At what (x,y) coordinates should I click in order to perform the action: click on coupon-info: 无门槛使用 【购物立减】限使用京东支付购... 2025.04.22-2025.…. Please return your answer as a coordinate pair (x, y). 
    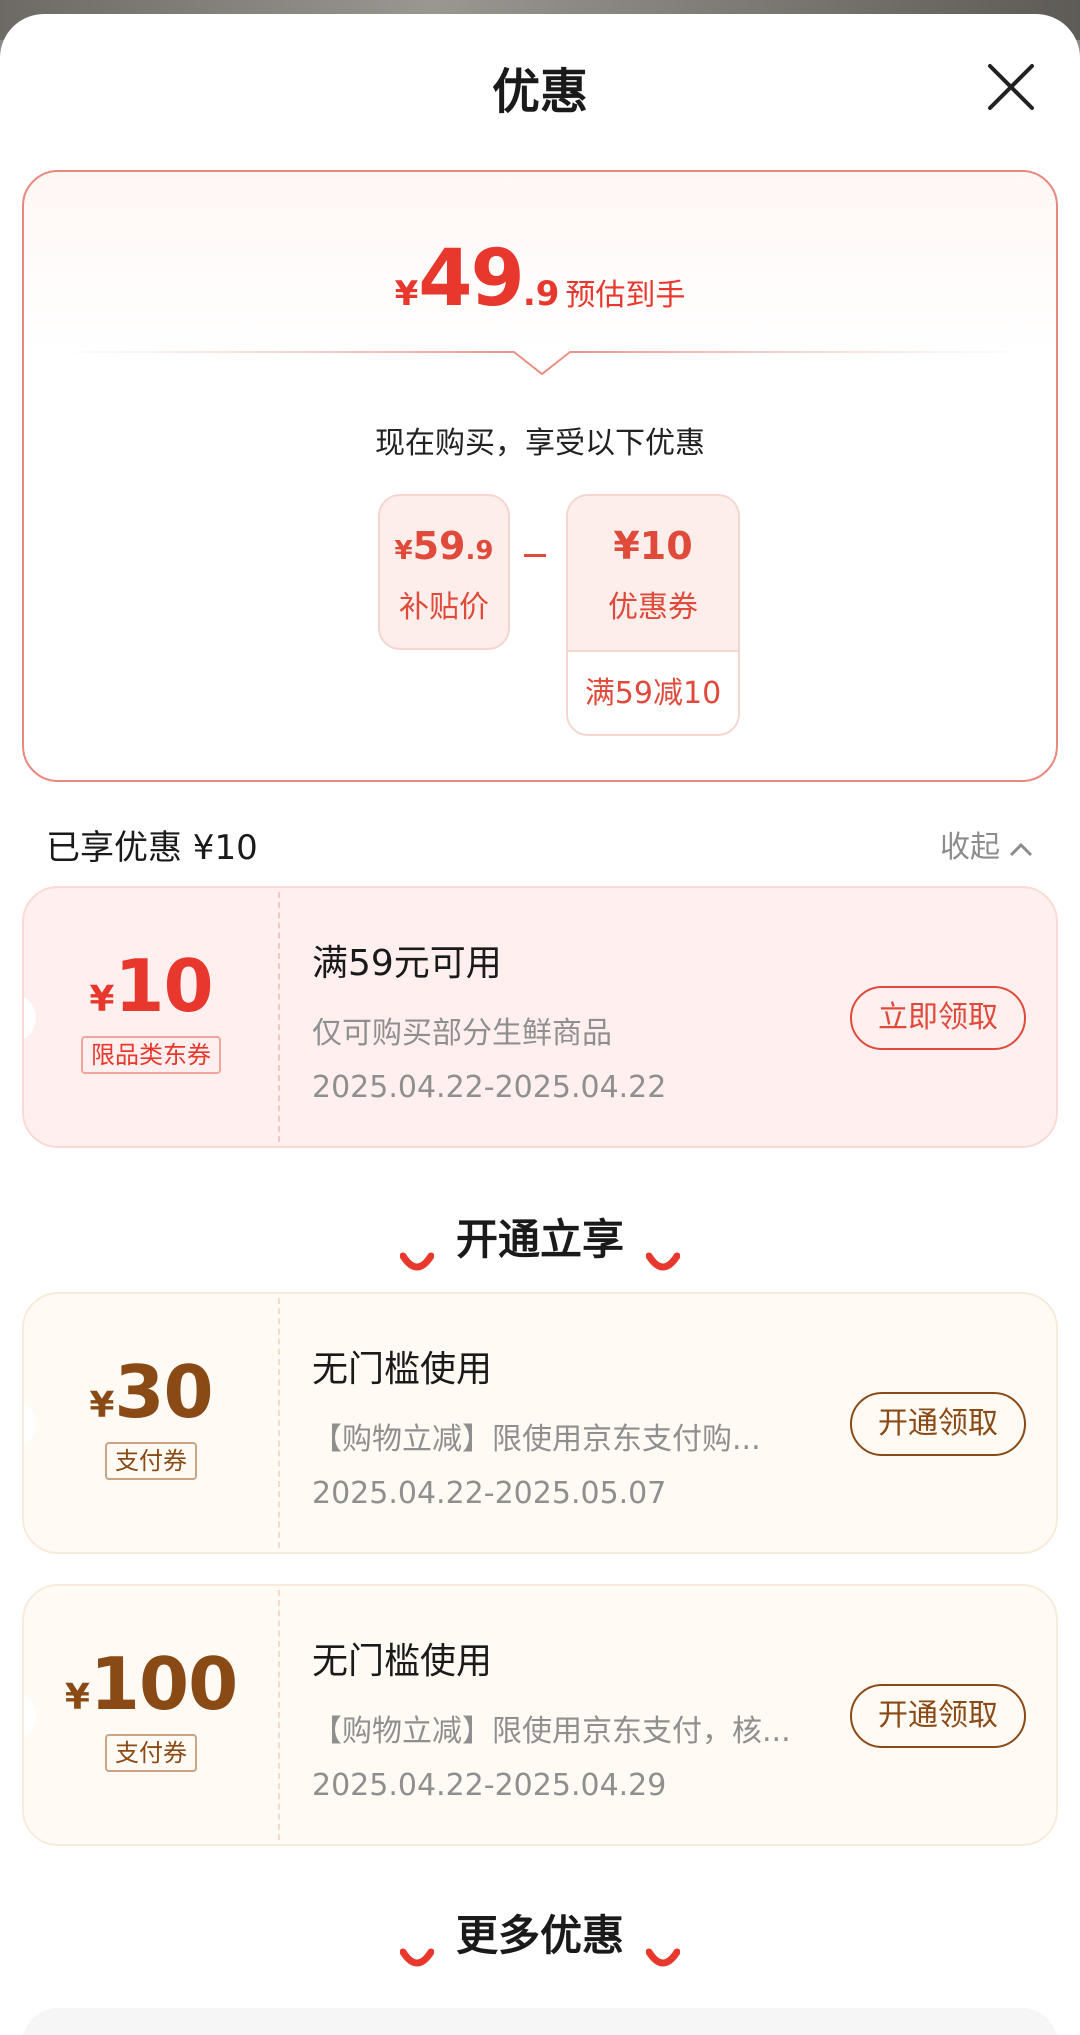
    Looking at the image, I should click on (592, 1425).